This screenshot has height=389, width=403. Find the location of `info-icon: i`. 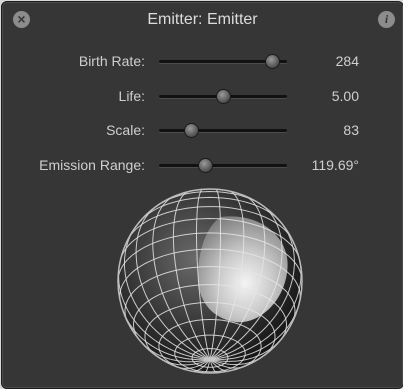

info-icon: i is located at coordinates (386, 19).